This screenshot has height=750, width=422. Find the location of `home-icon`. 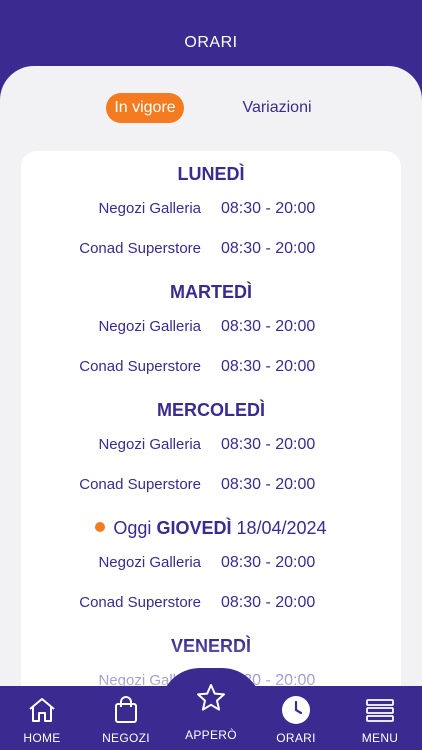

home-icon is located at coordinates (42, 710).